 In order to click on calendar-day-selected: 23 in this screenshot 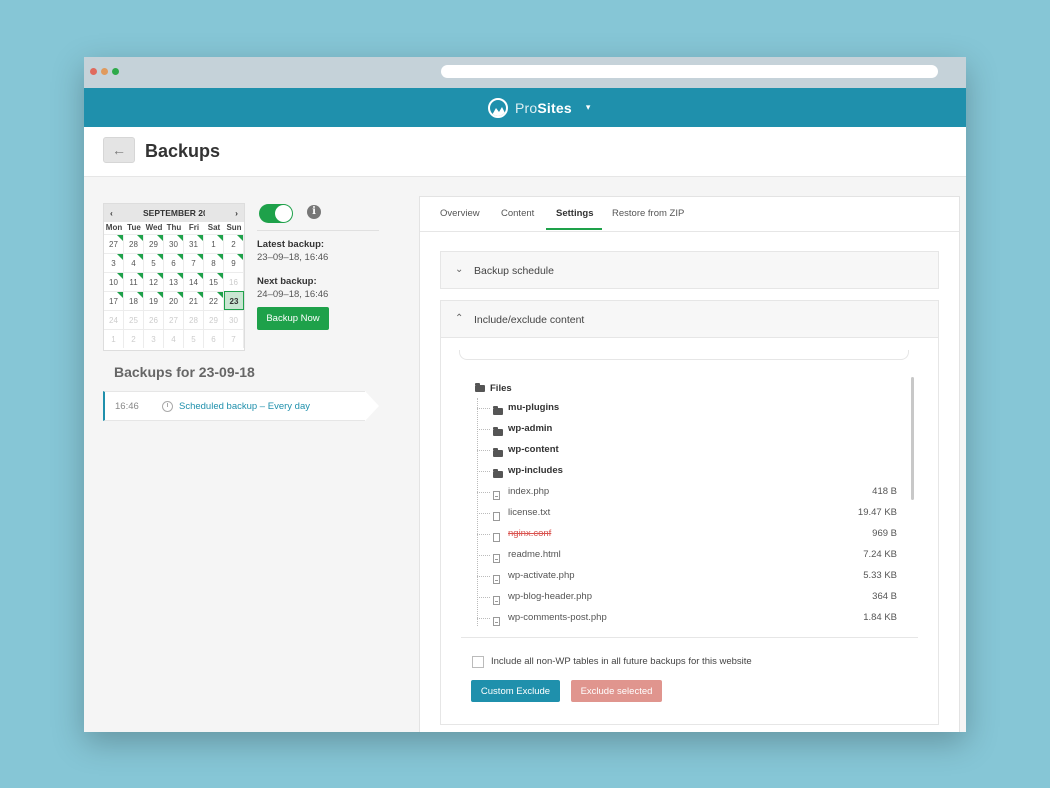, I will do `click(234, 300)`.